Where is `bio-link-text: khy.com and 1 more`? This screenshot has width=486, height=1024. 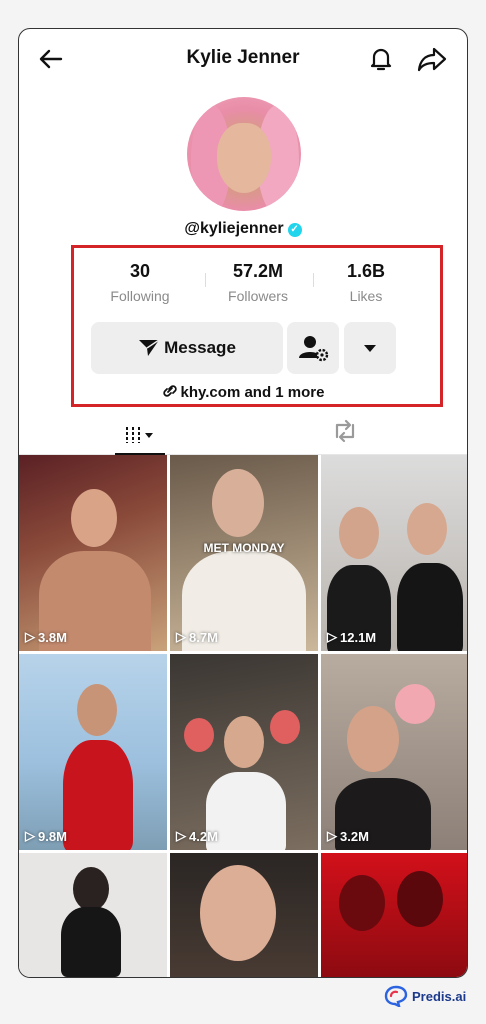 bio-link-text: khy.com and 1 more is located at coordinates (252, 392).